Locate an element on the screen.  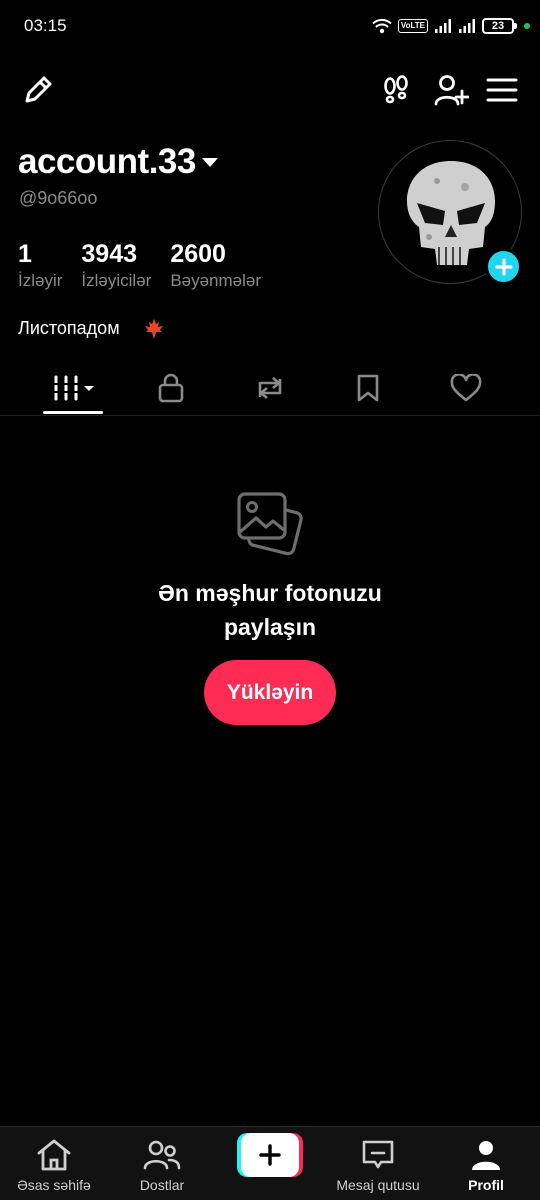
create-button-face is located at coordinates (270, 1155).